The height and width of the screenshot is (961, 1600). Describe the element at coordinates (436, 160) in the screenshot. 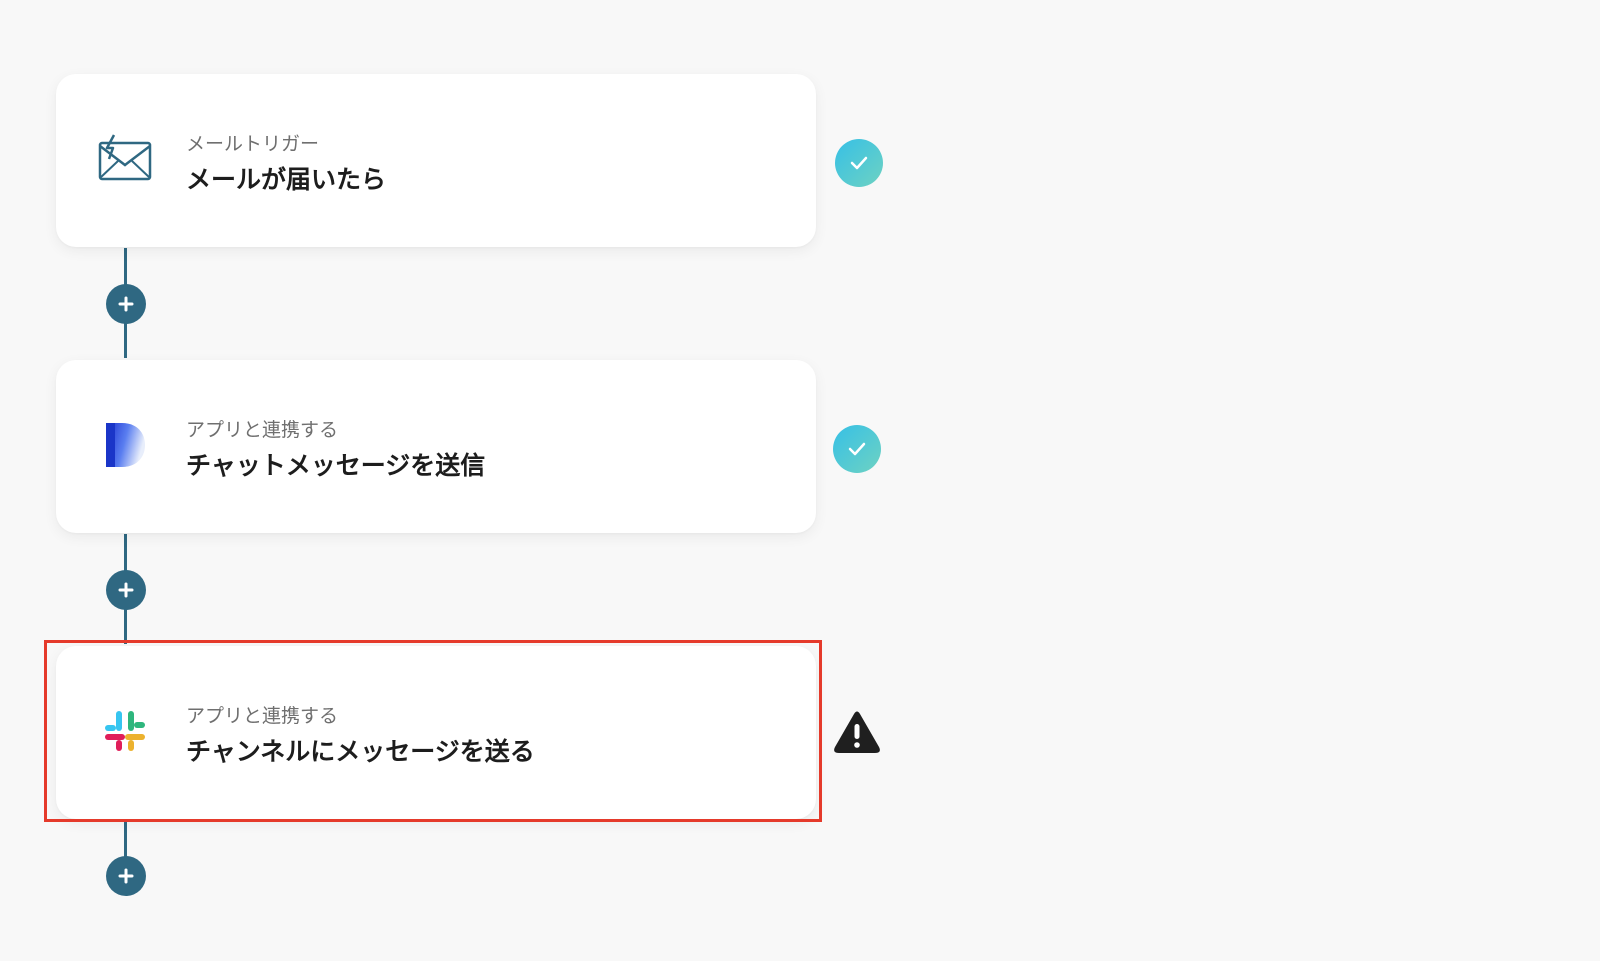

I see `flow-step-card-mail-trigger: メールトリガー メールが届いたら` at that location.